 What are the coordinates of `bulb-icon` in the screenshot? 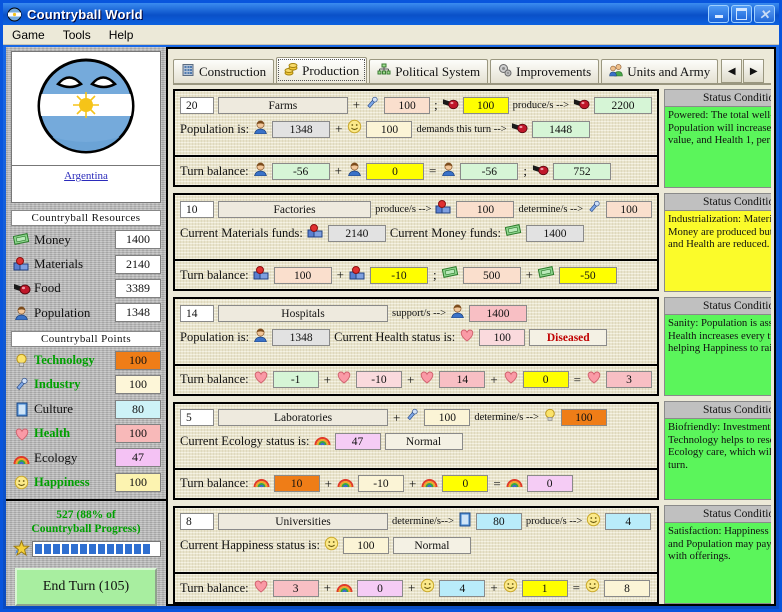 It's located at (21, 360).